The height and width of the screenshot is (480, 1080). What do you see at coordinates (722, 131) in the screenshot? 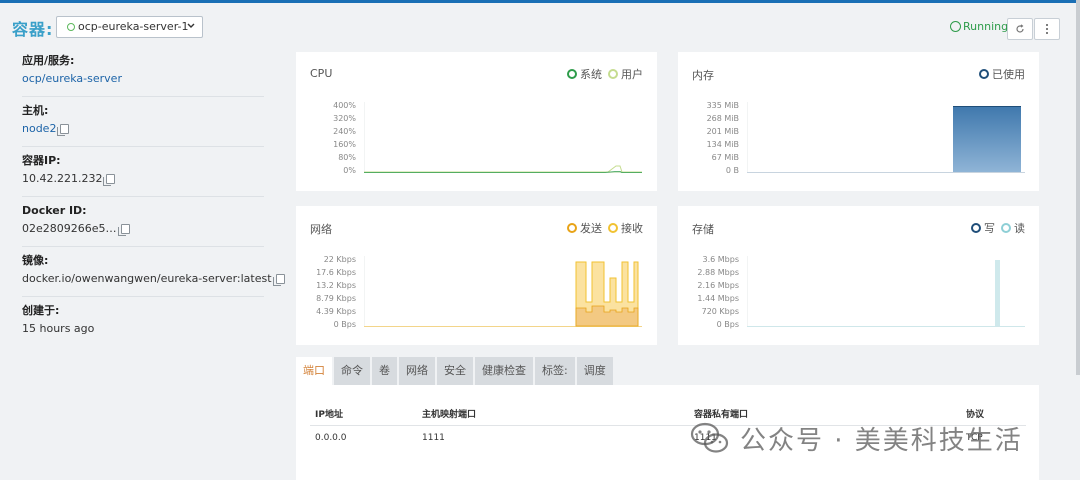
I see `y-tick: 201 MiB` at bounding box center [722, 131].